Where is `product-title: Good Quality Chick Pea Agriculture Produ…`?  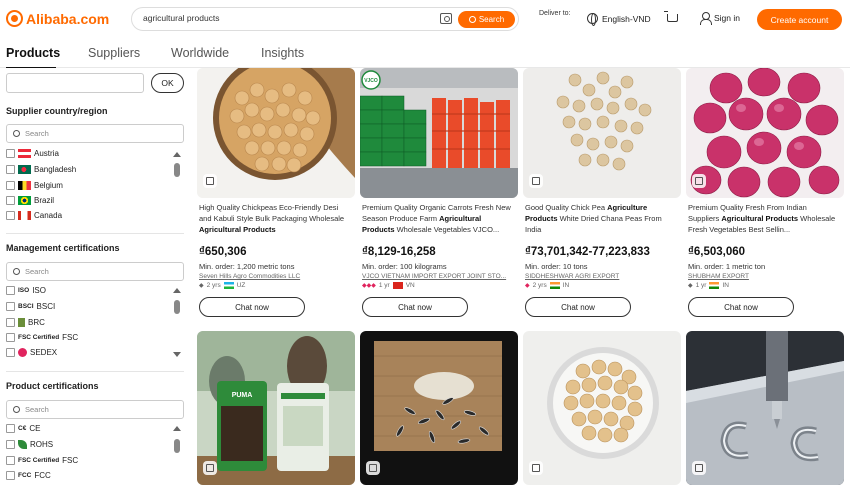
product-title: Good Quality Chick Pea Agriculture Produ… is located at coordinates (601, 218).